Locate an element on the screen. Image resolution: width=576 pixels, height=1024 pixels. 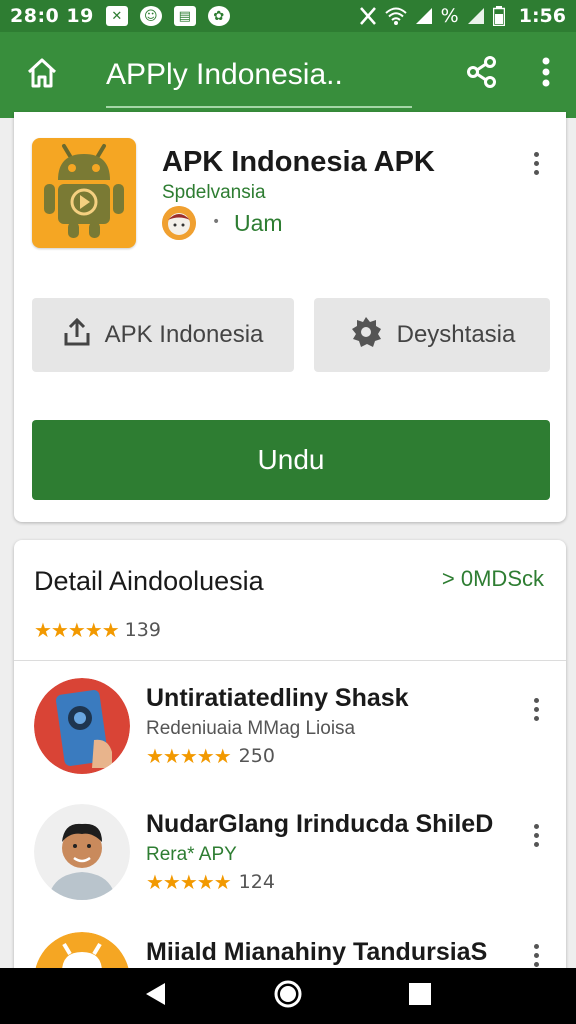
list-item-title: Miiald Mianahiny TandursiaS is located at coordinates (317, 952).